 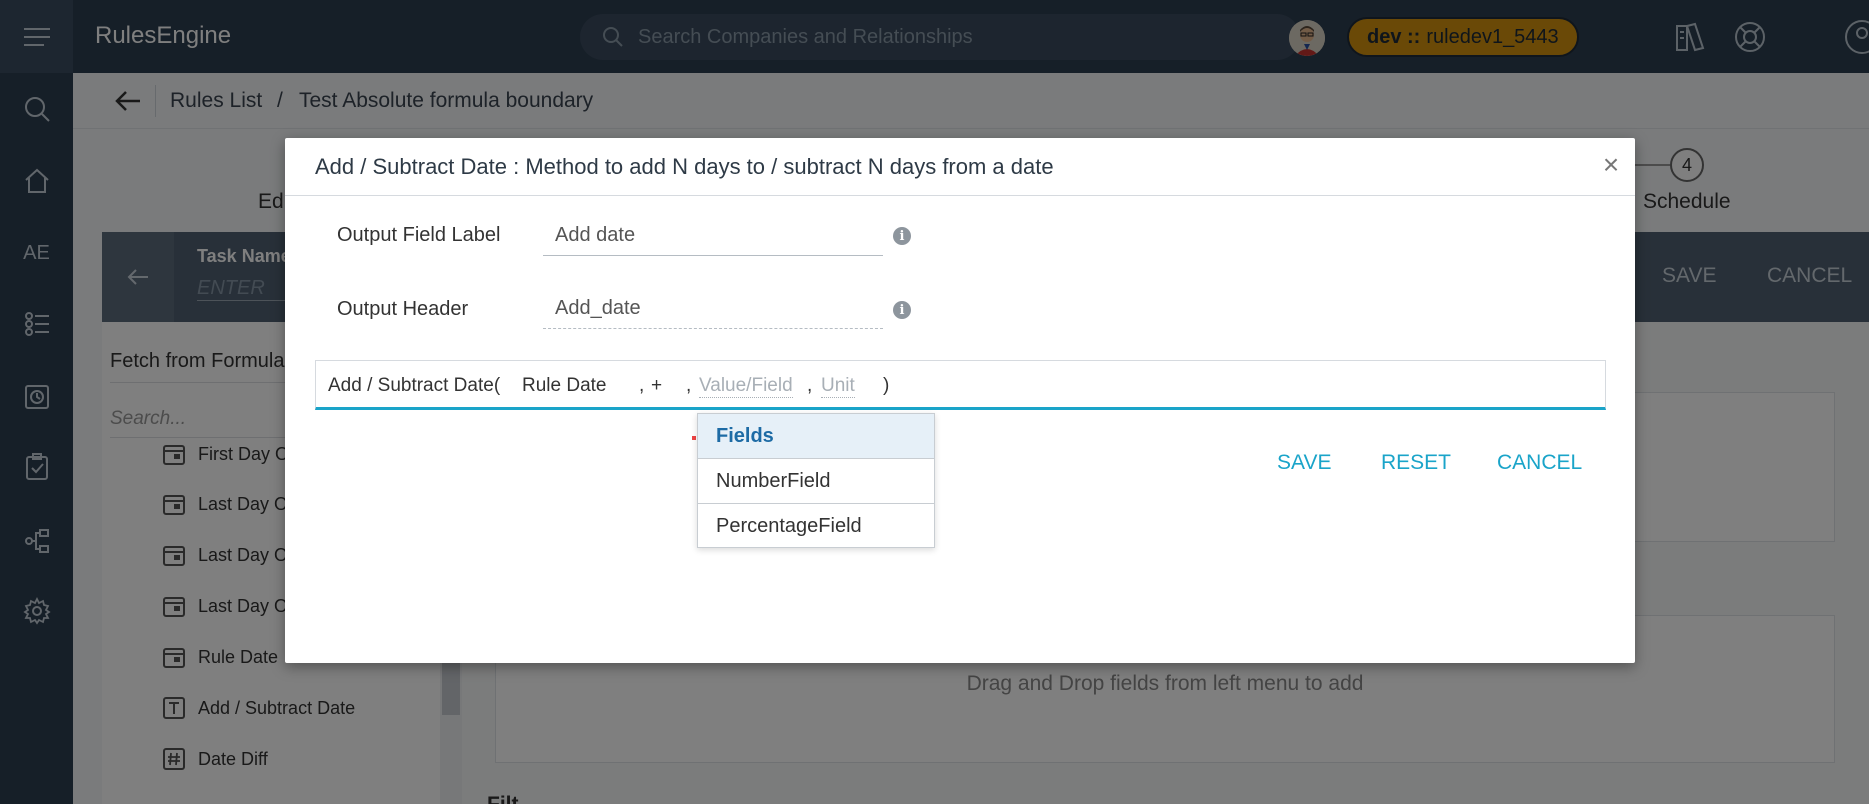 What do you see at coordinates (746, 386) in the screenshot?
I see `formula-arg-value-field: Value/Field` at bounding box center [746, 386].